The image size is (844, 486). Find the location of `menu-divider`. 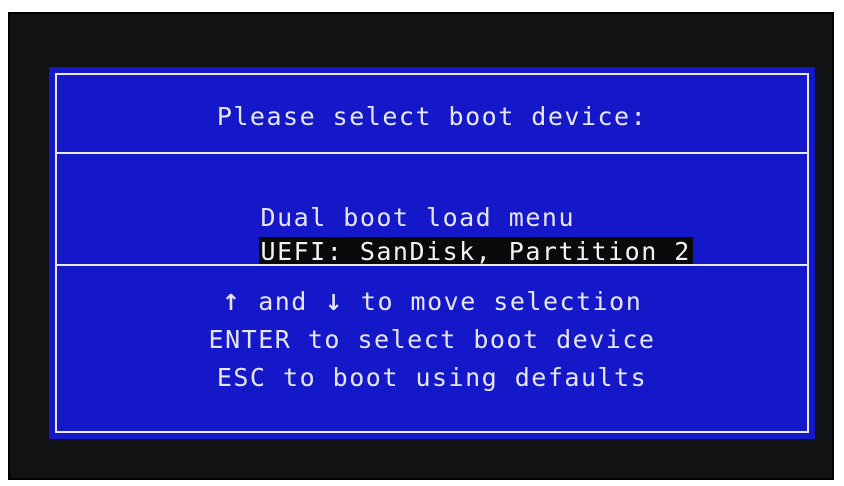

menu-divider is located at coordinates (432, 265).